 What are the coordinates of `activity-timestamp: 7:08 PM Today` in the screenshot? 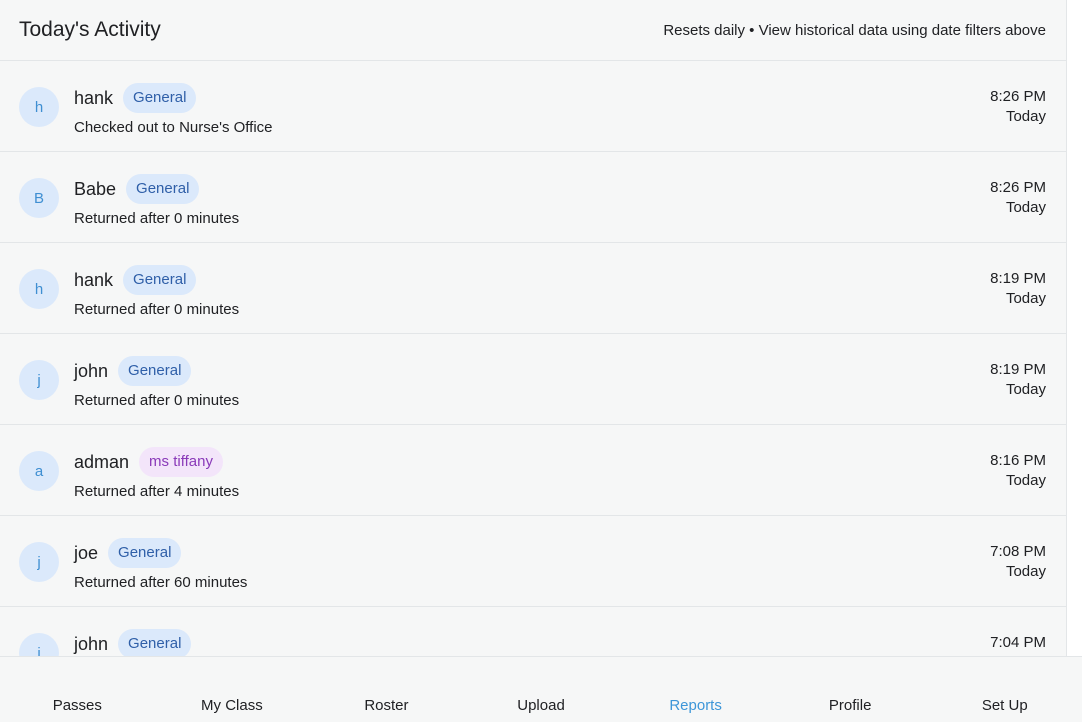 It's located at (1018, 562).